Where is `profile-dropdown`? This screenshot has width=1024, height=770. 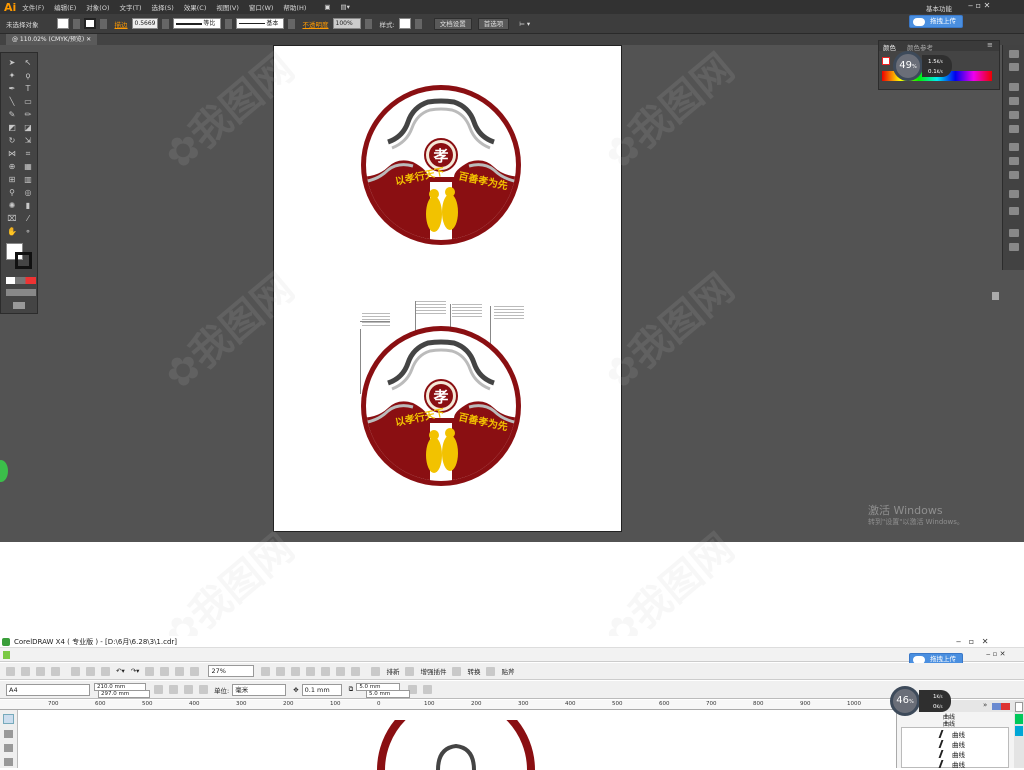
profile-dropdown is located at coordinates (228, 23).